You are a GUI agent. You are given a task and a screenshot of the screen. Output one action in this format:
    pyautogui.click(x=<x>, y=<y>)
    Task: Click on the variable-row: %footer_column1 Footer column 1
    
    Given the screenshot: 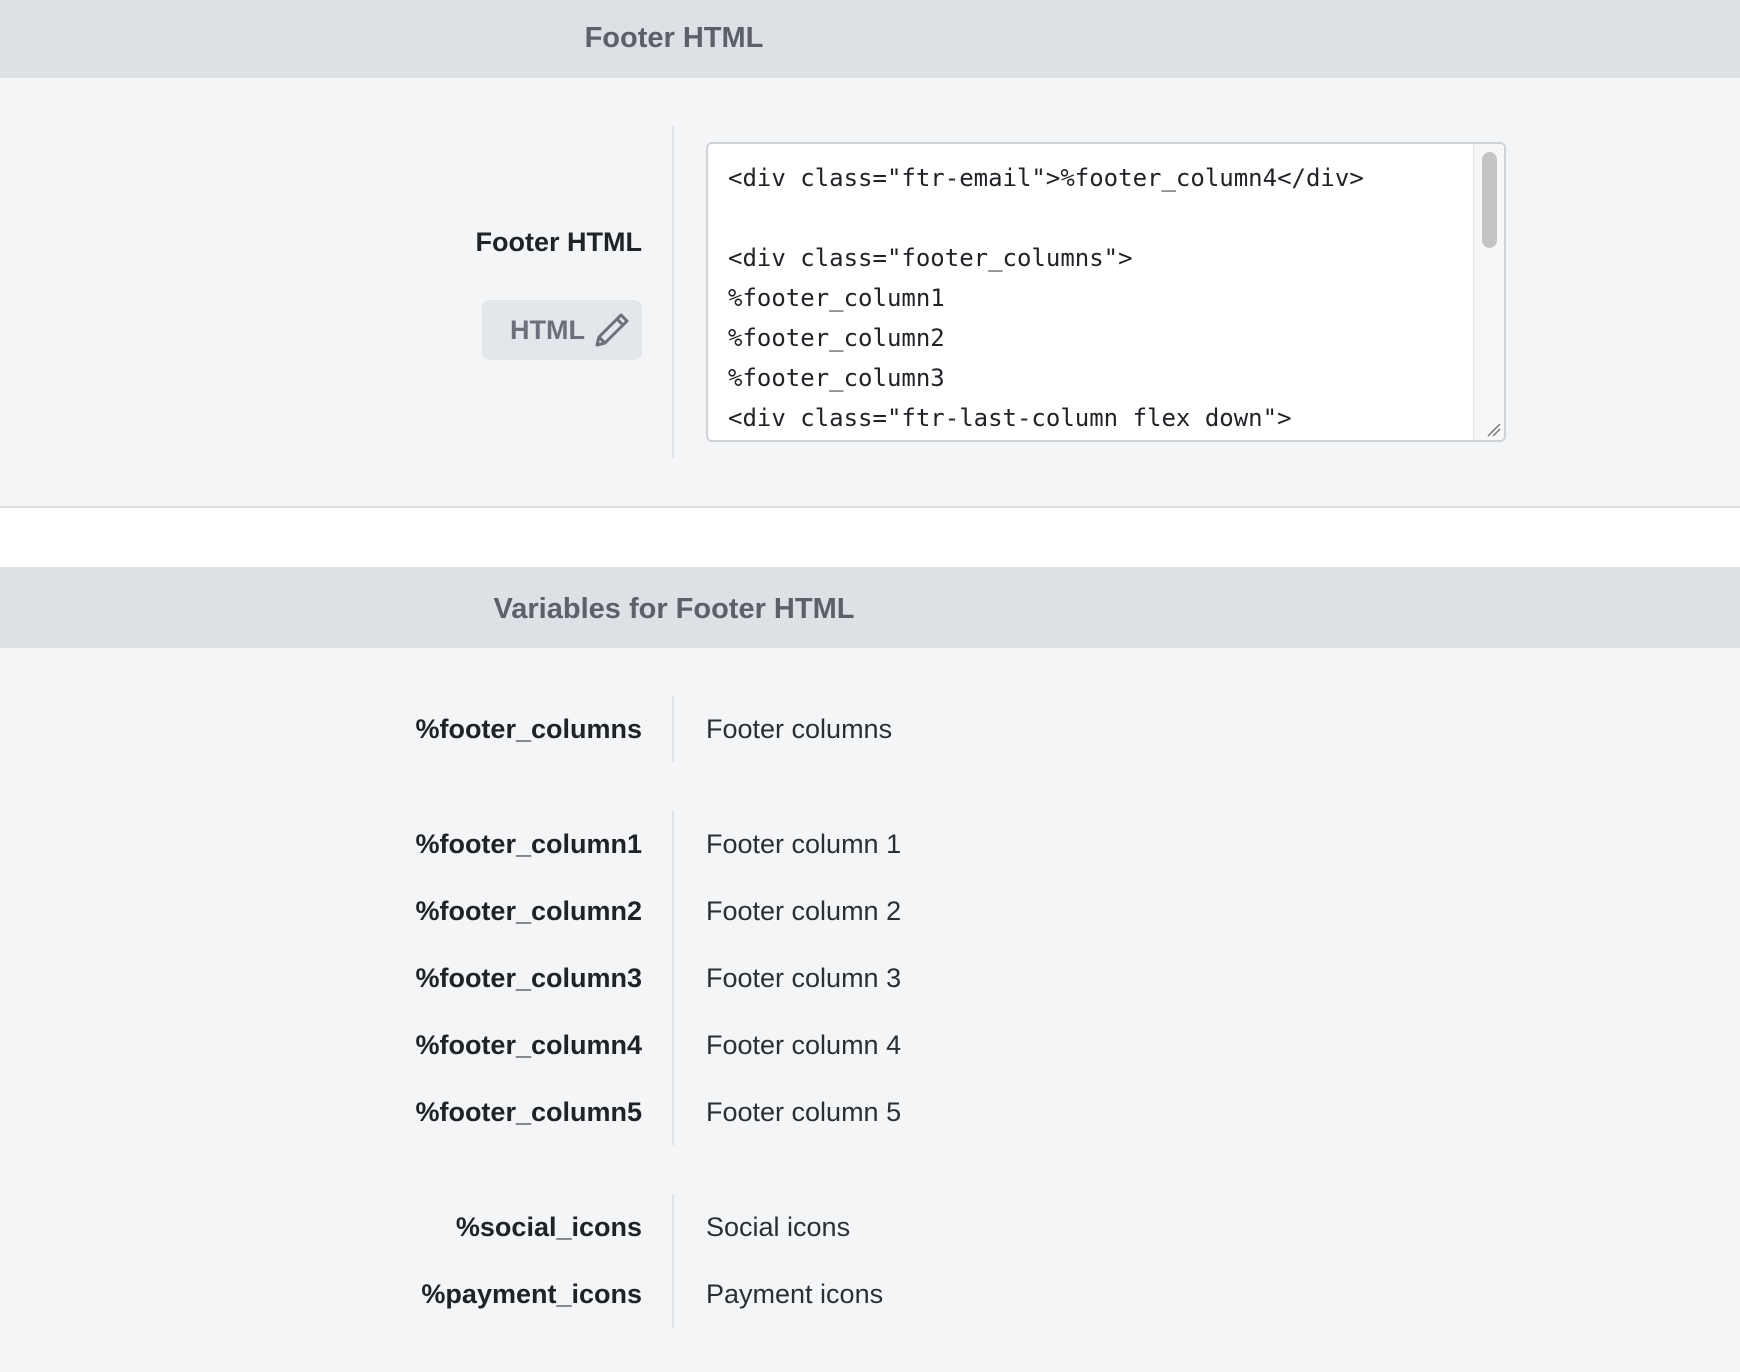 What is the action you would take?
    pyautogui.click(x=870, y=854)
    